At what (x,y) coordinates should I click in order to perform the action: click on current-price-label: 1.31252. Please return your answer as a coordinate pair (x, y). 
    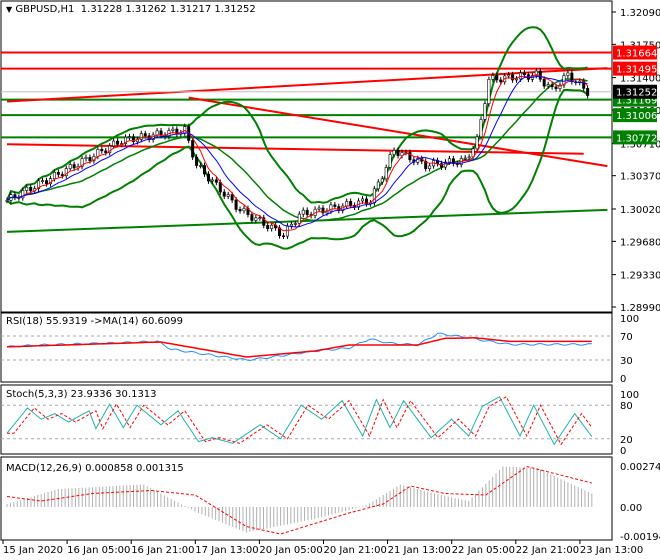
    Looking at the image, I should click on (636, 93).